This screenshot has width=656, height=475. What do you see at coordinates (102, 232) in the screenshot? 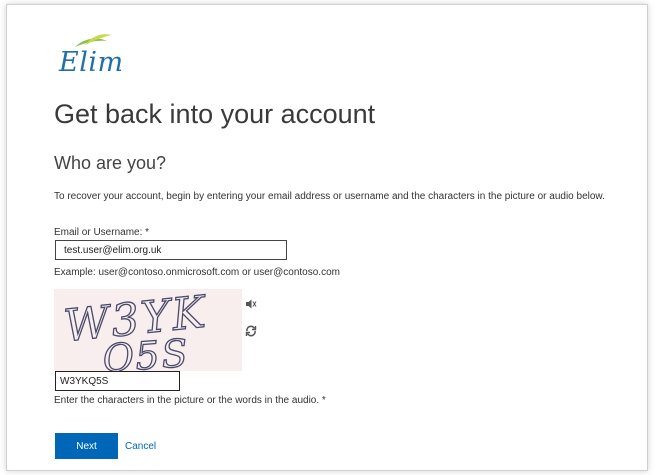
I see `email-label: Email or Username: *` at bounding box center [102, 232].